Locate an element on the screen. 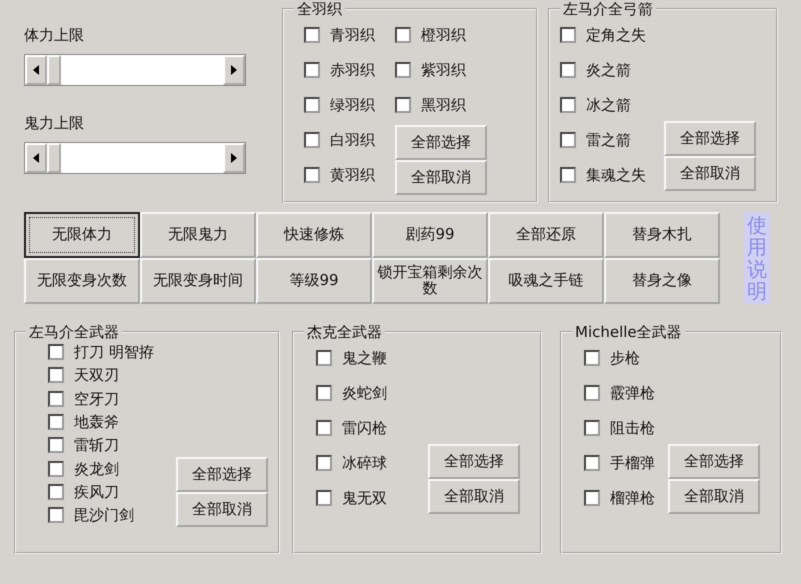 This screenshot has width=801, height=584. action-button: 替身木扎 is located at coordinates (662, 235).